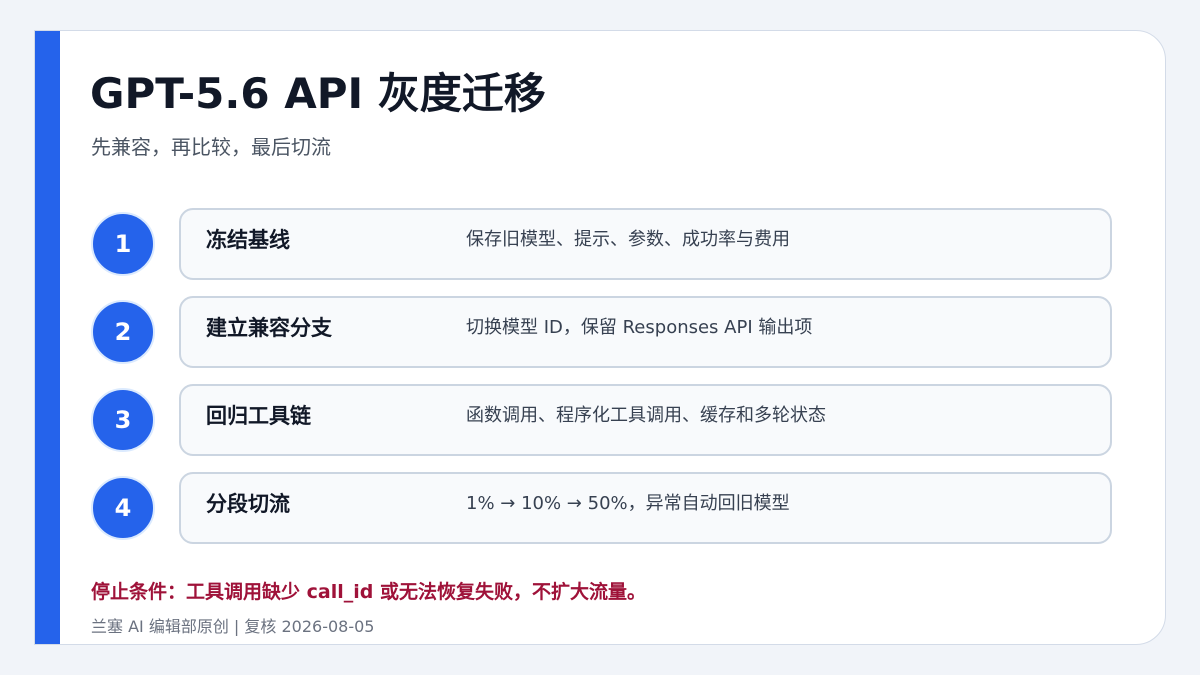  Describe the element at coordinates (318, 93) in the screenshot. I see `page-title: GPT-5.6 API 灰度迁移` at that location.